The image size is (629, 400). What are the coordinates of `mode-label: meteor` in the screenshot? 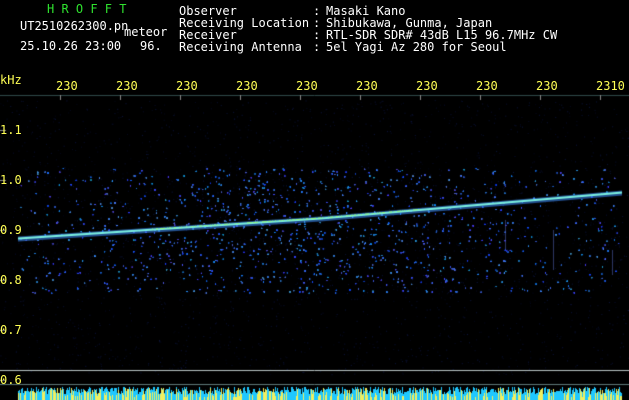 It's located at (146, 32).